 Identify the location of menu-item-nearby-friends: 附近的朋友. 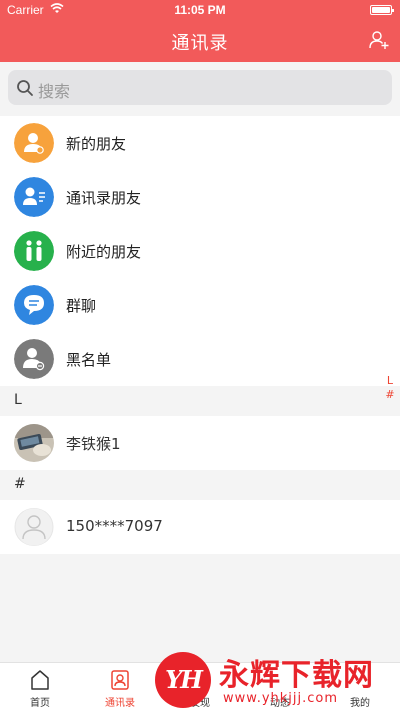
(200, 251).